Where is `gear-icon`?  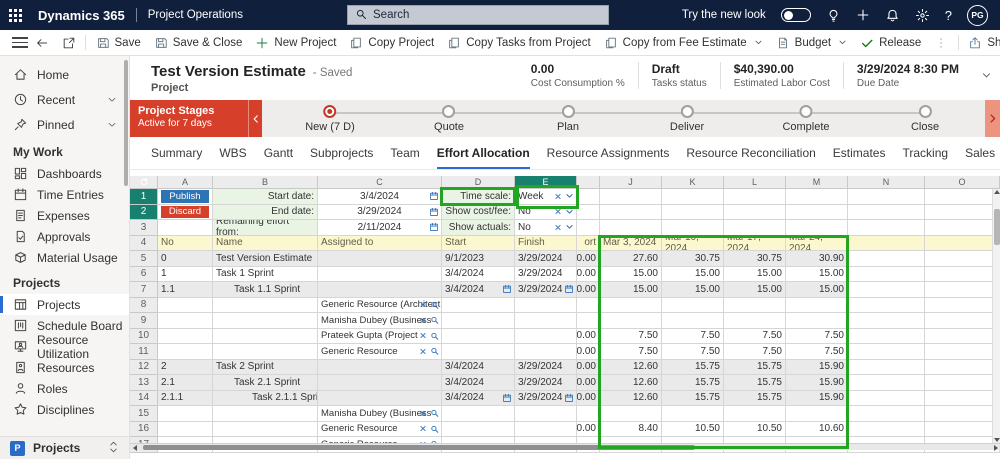 gear-icon is located at coordinates (922, 15).